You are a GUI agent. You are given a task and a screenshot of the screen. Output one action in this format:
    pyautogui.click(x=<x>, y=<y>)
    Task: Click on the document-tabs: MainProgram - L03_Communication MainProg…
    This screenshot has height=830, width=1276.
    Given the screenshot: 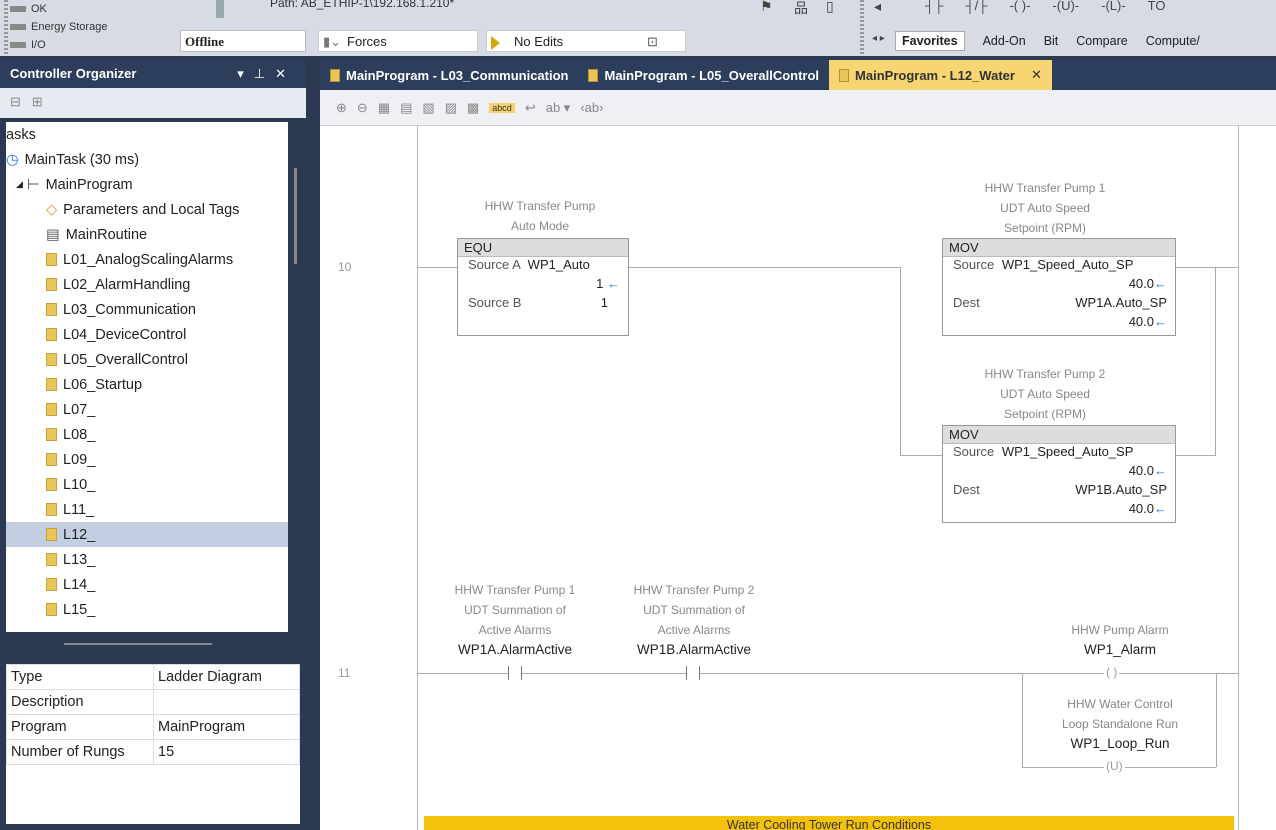 What is the action you would take?
    pyautogui.click(x=798, y=75)
    